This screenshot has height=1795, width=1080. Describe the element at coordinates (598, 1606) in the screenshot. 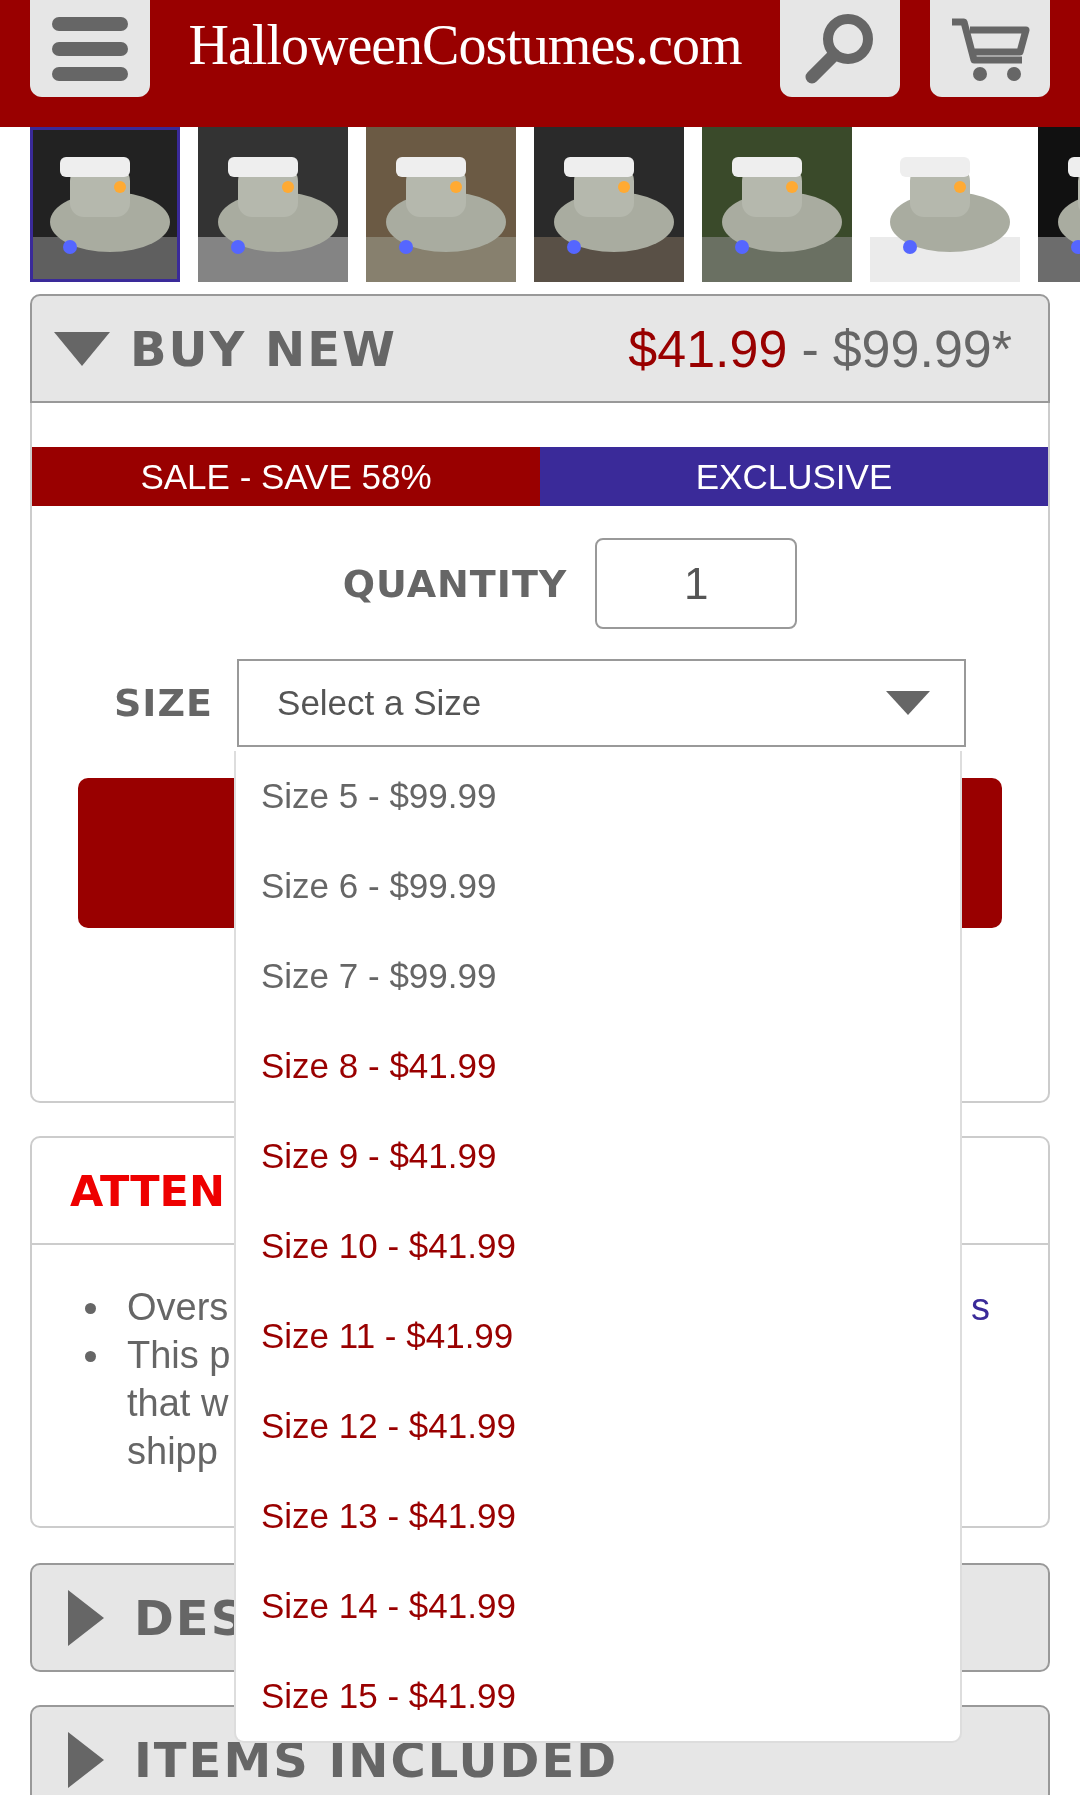

I see `size-option: Size 14 - $41.99` at that location.